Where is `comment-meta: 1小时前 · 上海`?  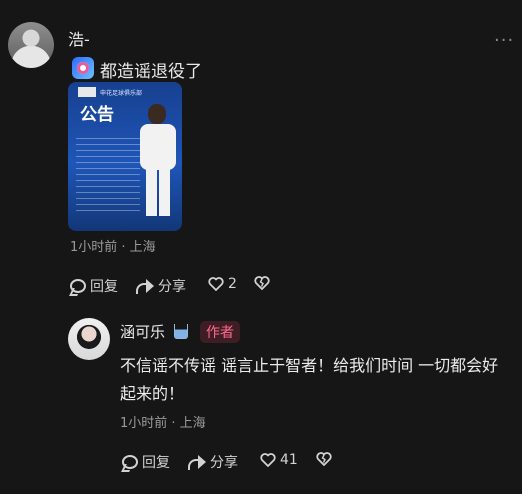
comment-meta: 1小时前 · 上海 is located at coordinates (113, 247).